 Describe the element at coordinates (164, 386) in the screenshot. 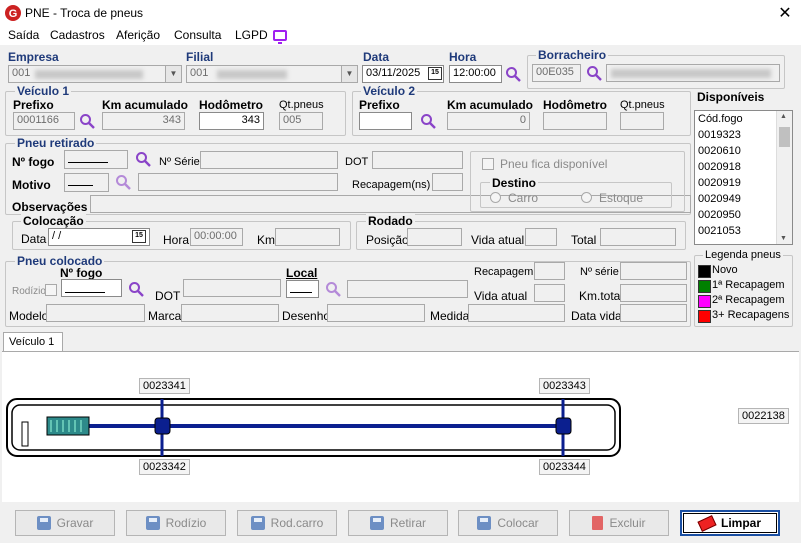

I see `tire-front-top: 0023341` at that location.